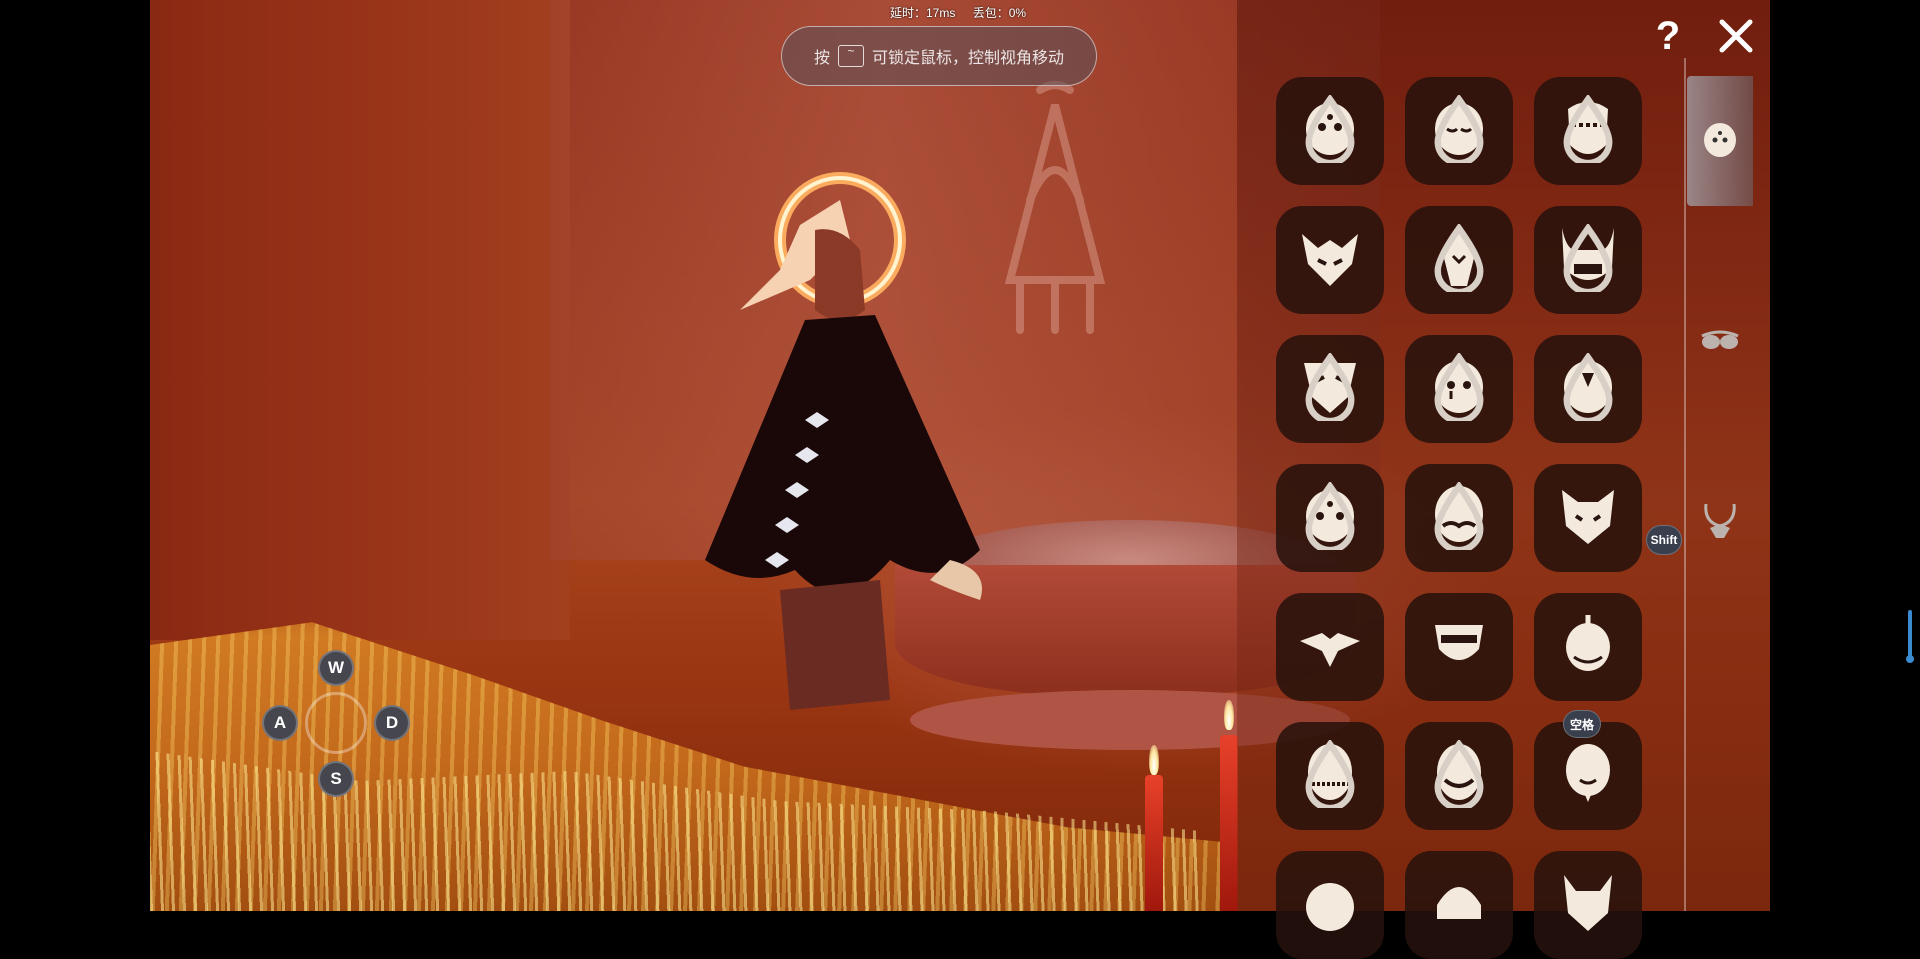  Describe the element at coordinates (280, 723) in the screenshot. I see `key-a: A` at that location.